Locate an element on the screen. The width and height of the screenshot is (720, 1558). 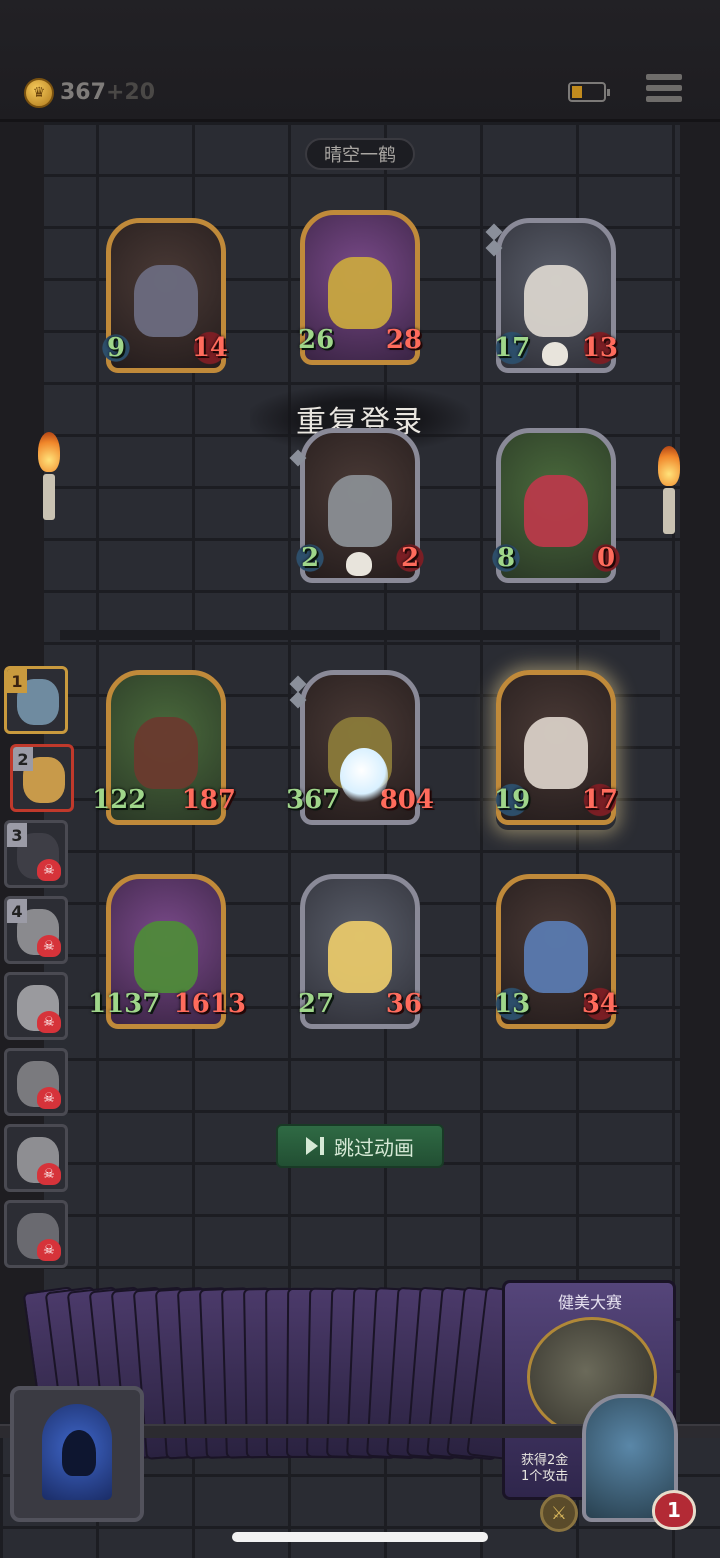
roster-player: 4 ☠ is located at coordinates (36, 930).